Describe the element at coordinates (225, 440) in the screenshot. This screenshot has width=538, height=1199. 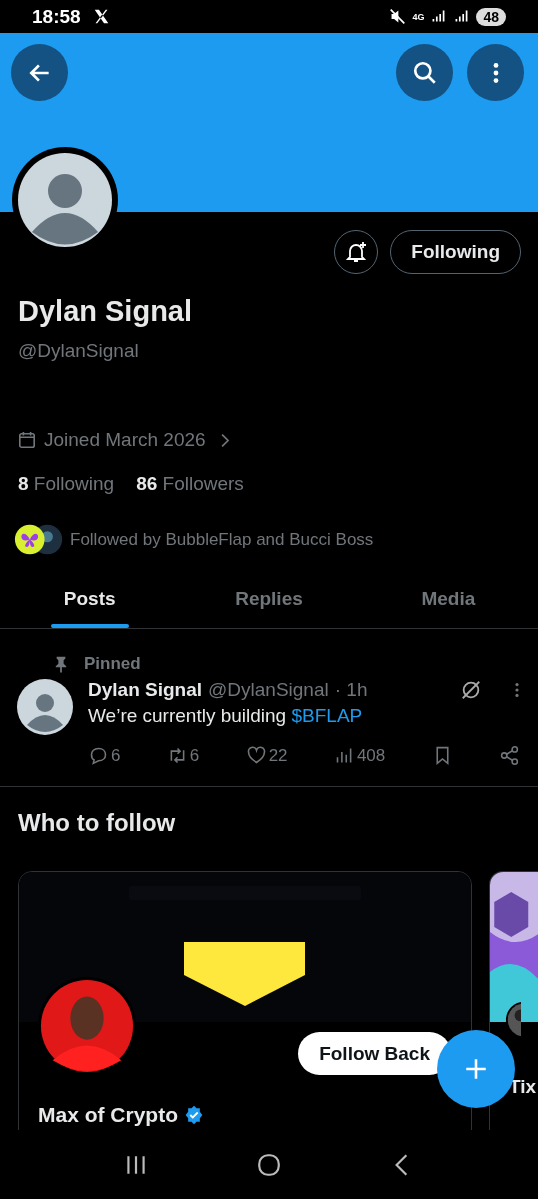
I see `chevron-icon` at that location.